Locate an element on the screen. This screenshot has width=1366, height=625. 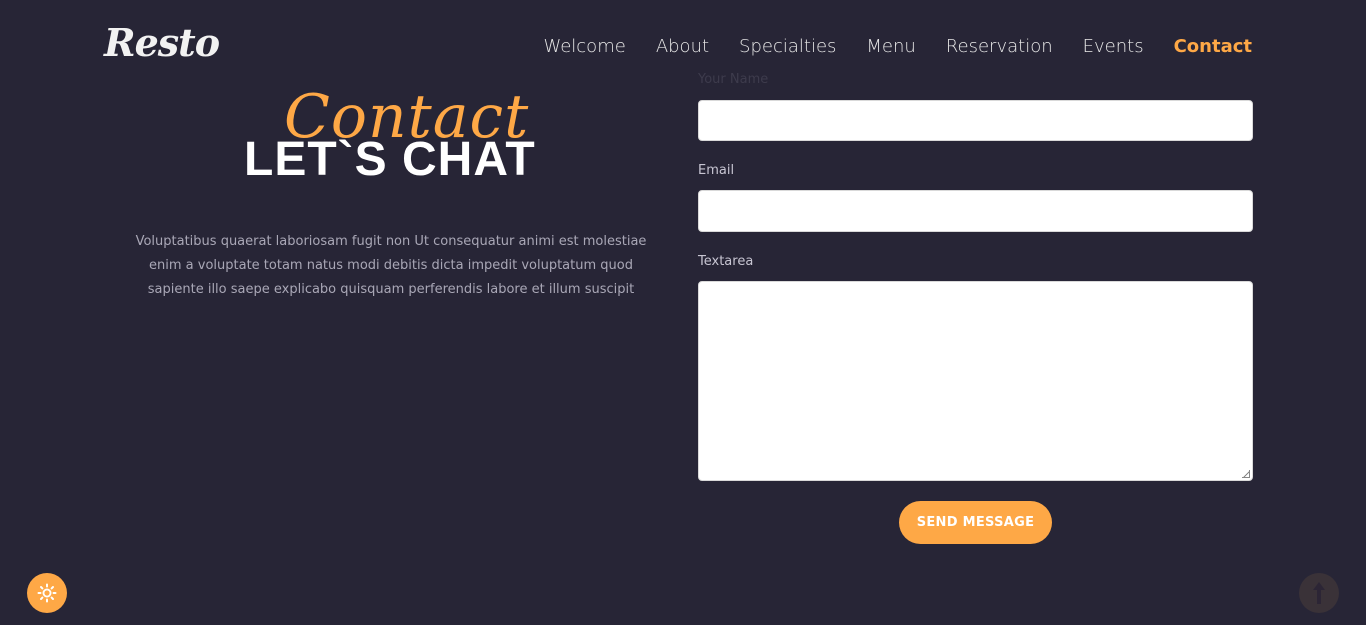
nav-events: Events is located at coordinates (1113, 46).